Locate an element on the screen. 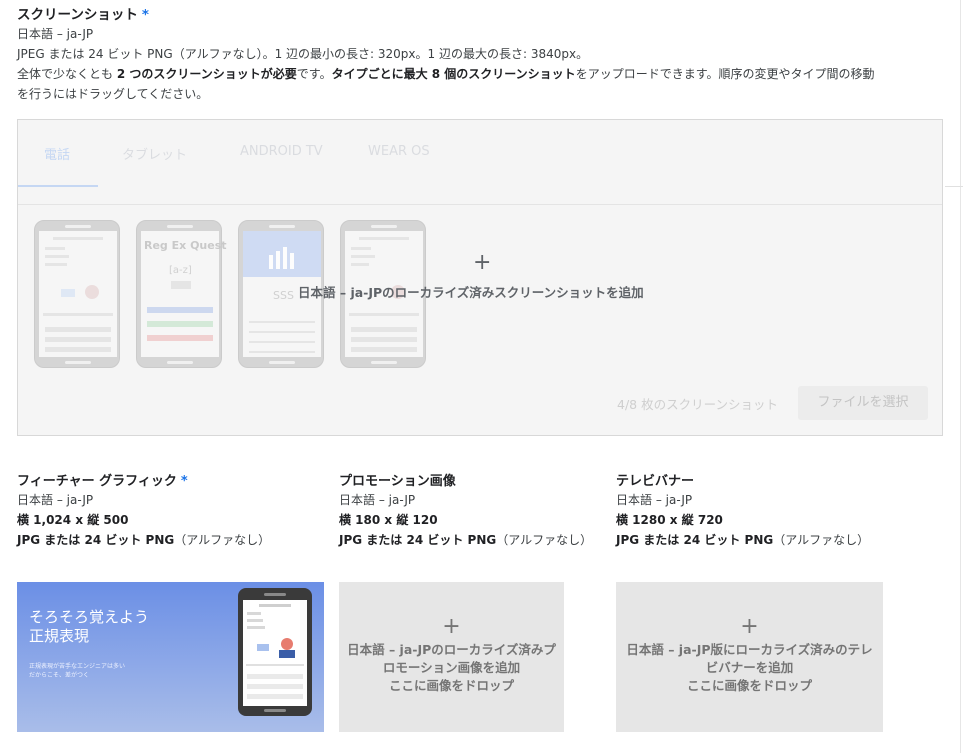 Image resolution: width=963 pixels, height=753 pixels. feature-phone-mockup is located at coordinates (275, 652).